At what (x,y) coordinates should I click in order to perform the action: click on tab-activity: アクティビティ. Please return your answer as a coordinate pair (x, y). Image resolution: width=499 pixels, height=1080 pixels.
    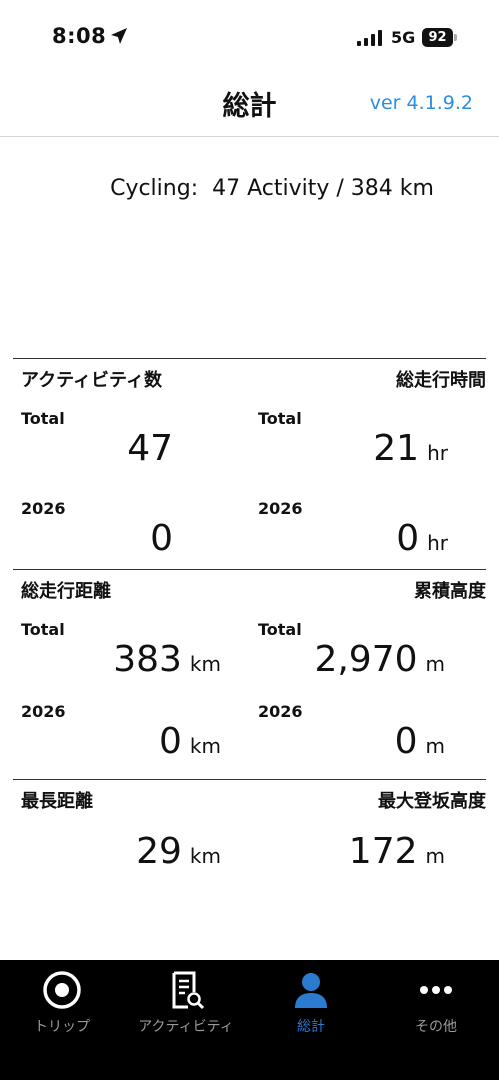
    Looking at the image, I should click on (186, 1000).